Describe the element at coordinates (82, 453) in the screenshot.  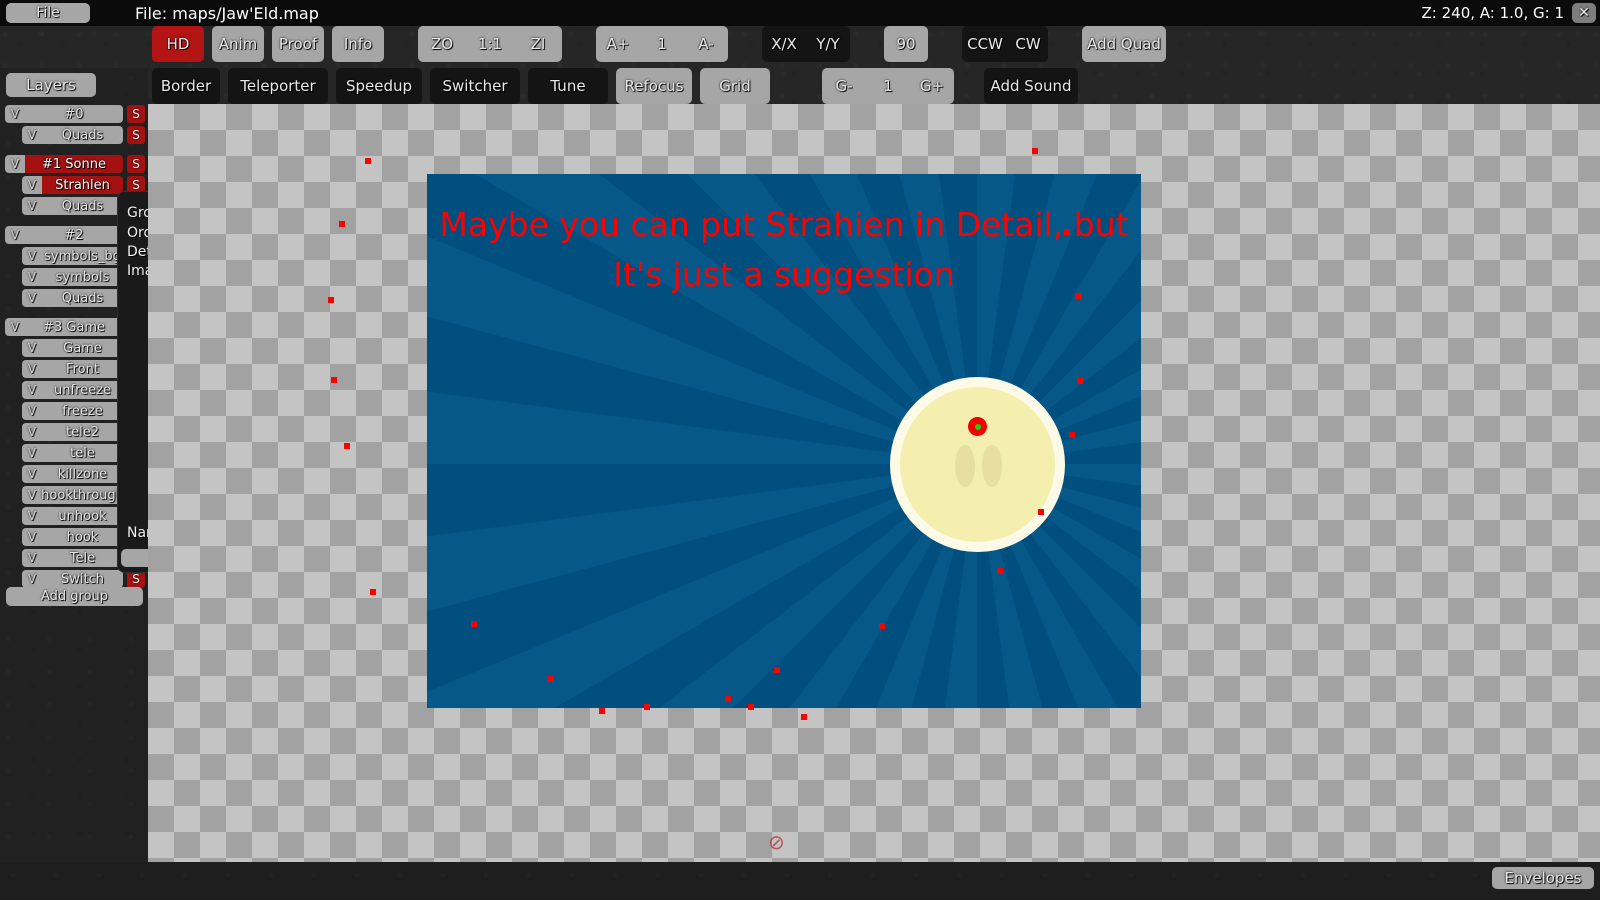
I see `layer-name-label: tele` at that location.